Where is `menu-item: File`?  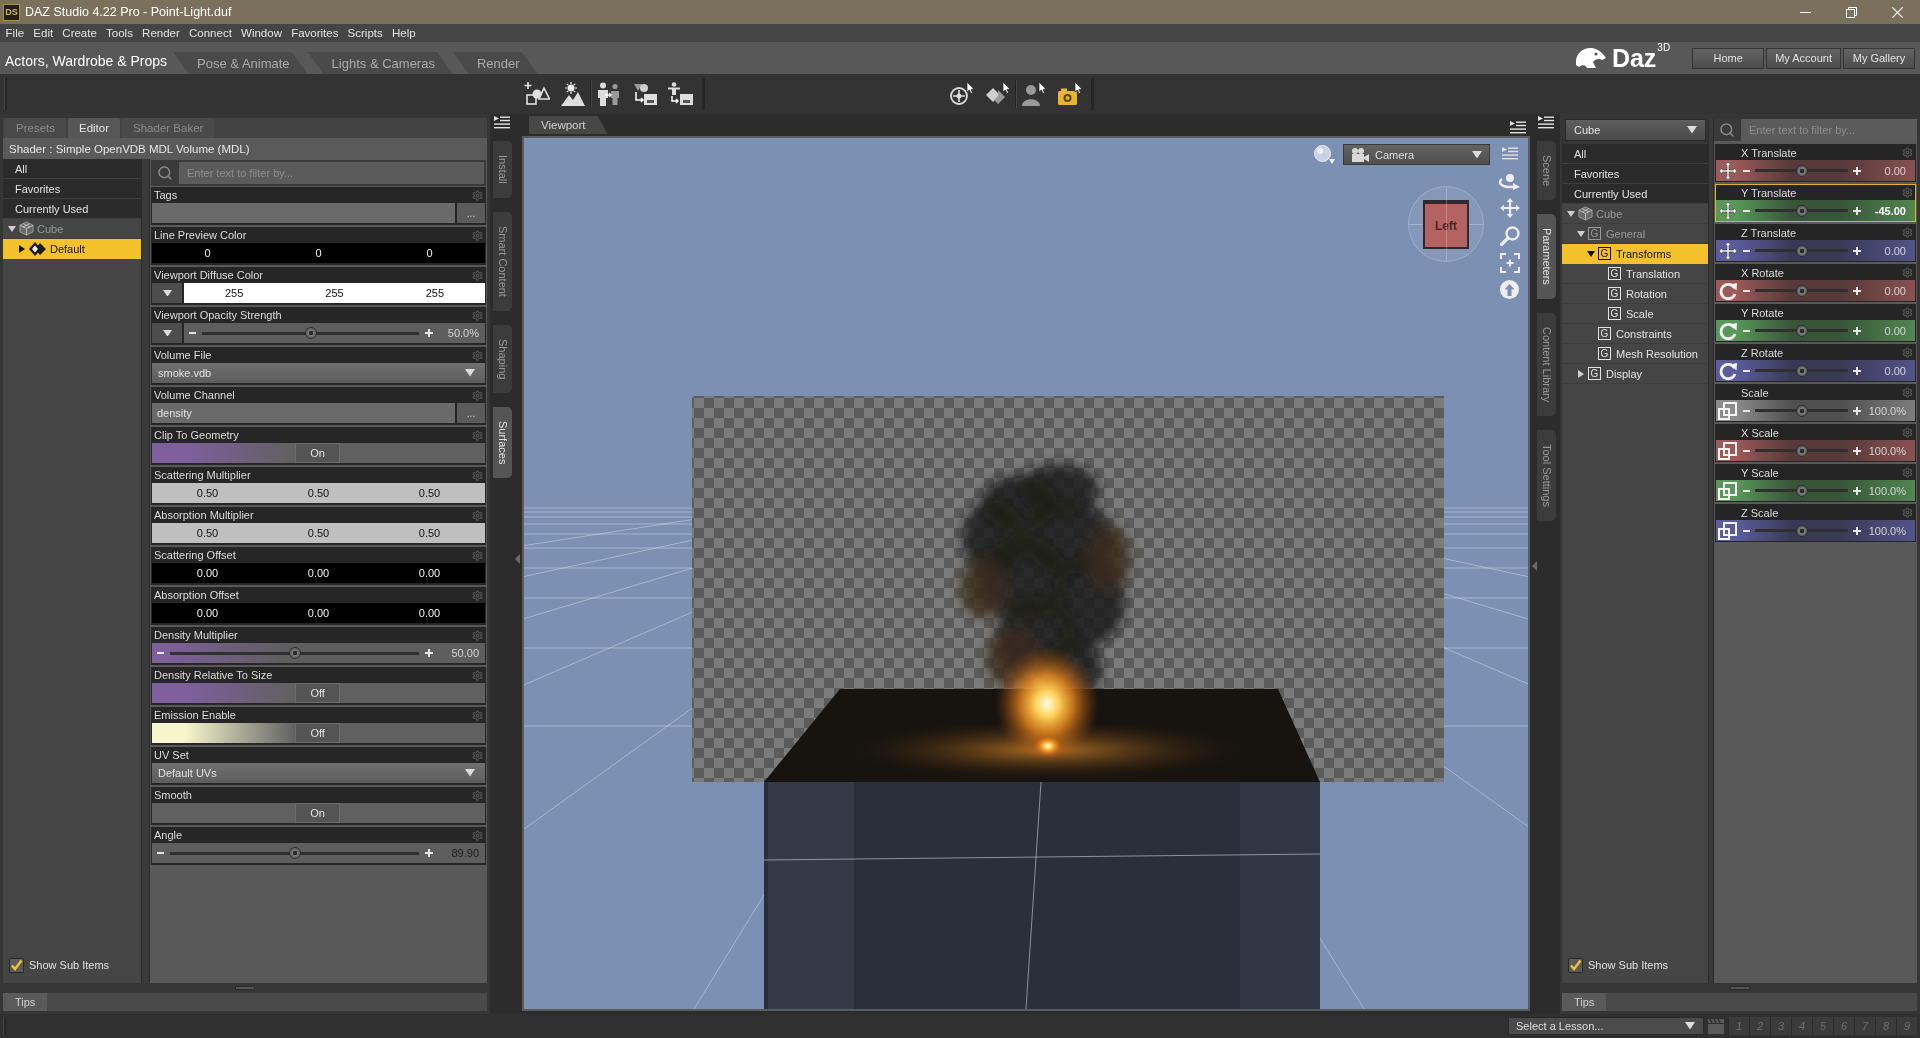 menu-item: File is located at coordinates (15, 33).